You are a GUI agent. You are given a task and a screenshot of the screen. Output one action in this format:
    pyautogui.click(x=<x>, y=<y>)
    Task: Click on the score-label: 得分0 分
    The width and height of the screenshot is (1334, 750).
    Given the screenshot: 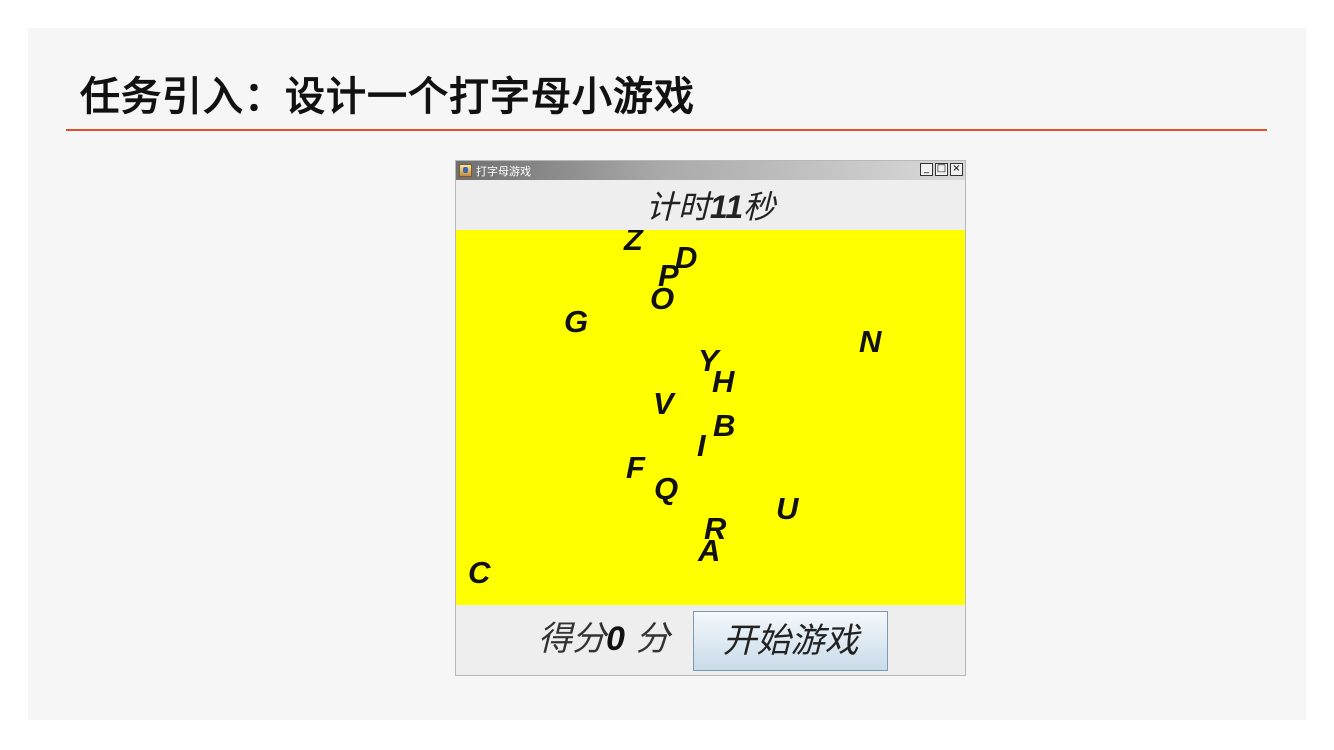 What is the action you would take?
    pyautogui.click(x=604, y=639)
    